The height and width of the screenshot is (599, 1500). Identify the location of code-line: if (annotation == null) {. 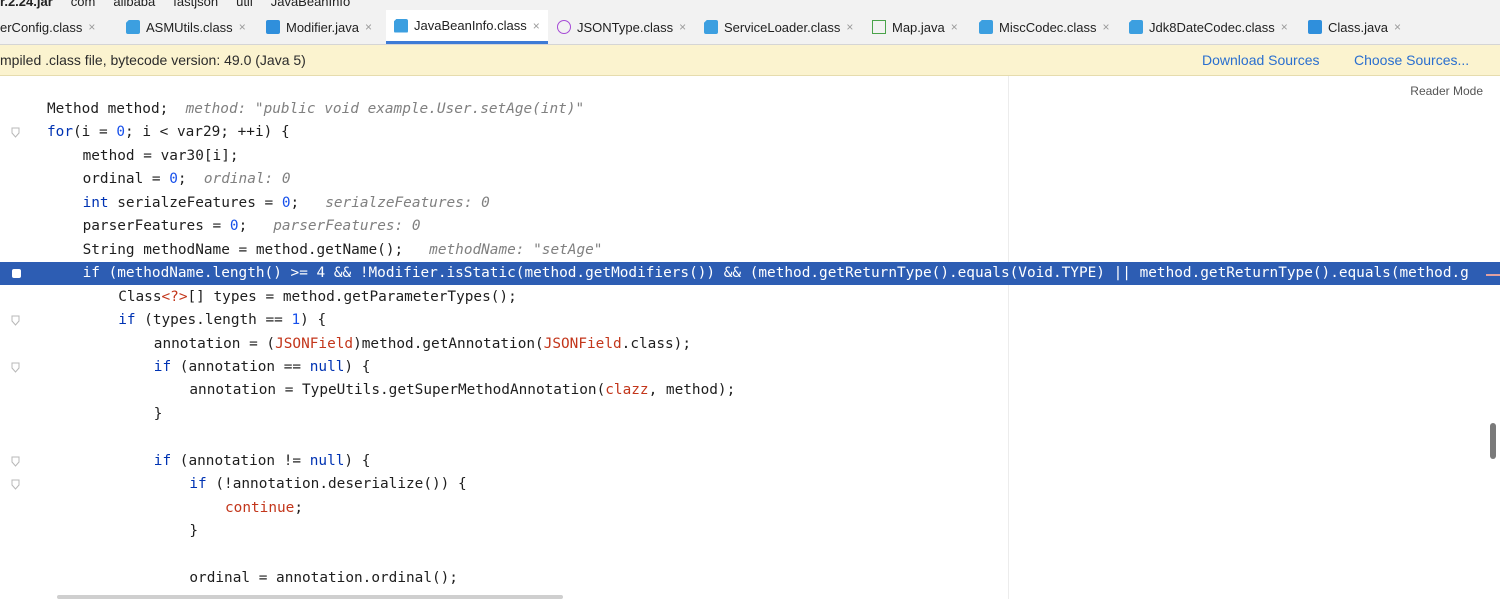
(750, 367).